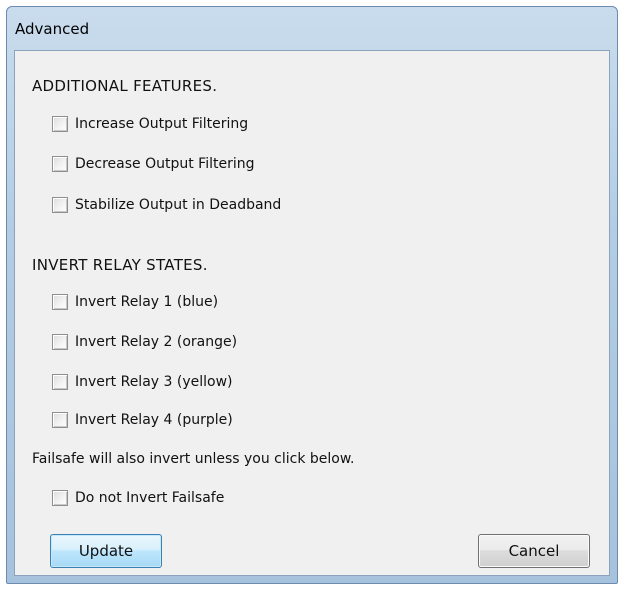  I want to click on checkbox-label: Do not Invert Failsafe, so click(150, 498).